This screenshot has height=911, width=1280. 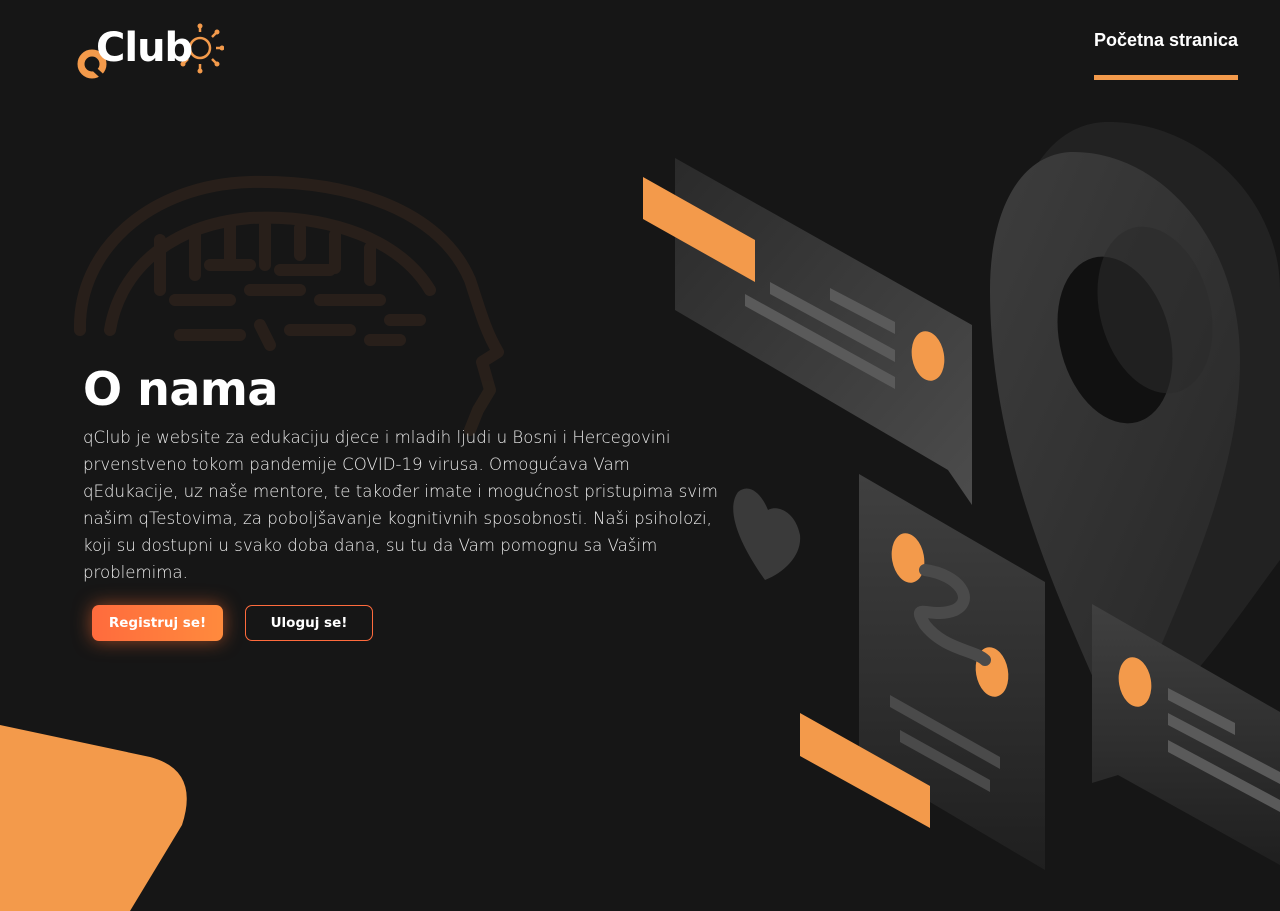 What do you see at coordinates (157, 623) in the screenshot?
I see `register-button: Registruj se!` at bounding box center [157, 623].